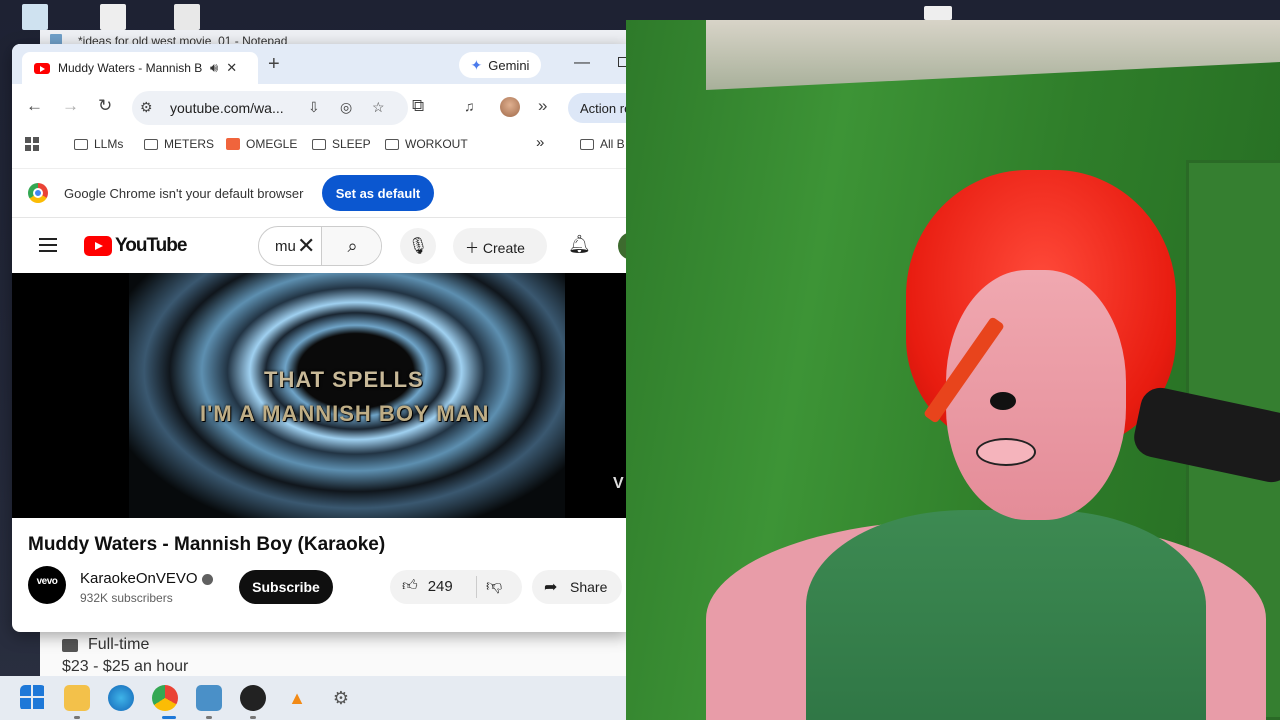 The height and width of the screenshot is (720, 1280). I want to click on bookmark-label: WORKOUT, so click(436, 144).